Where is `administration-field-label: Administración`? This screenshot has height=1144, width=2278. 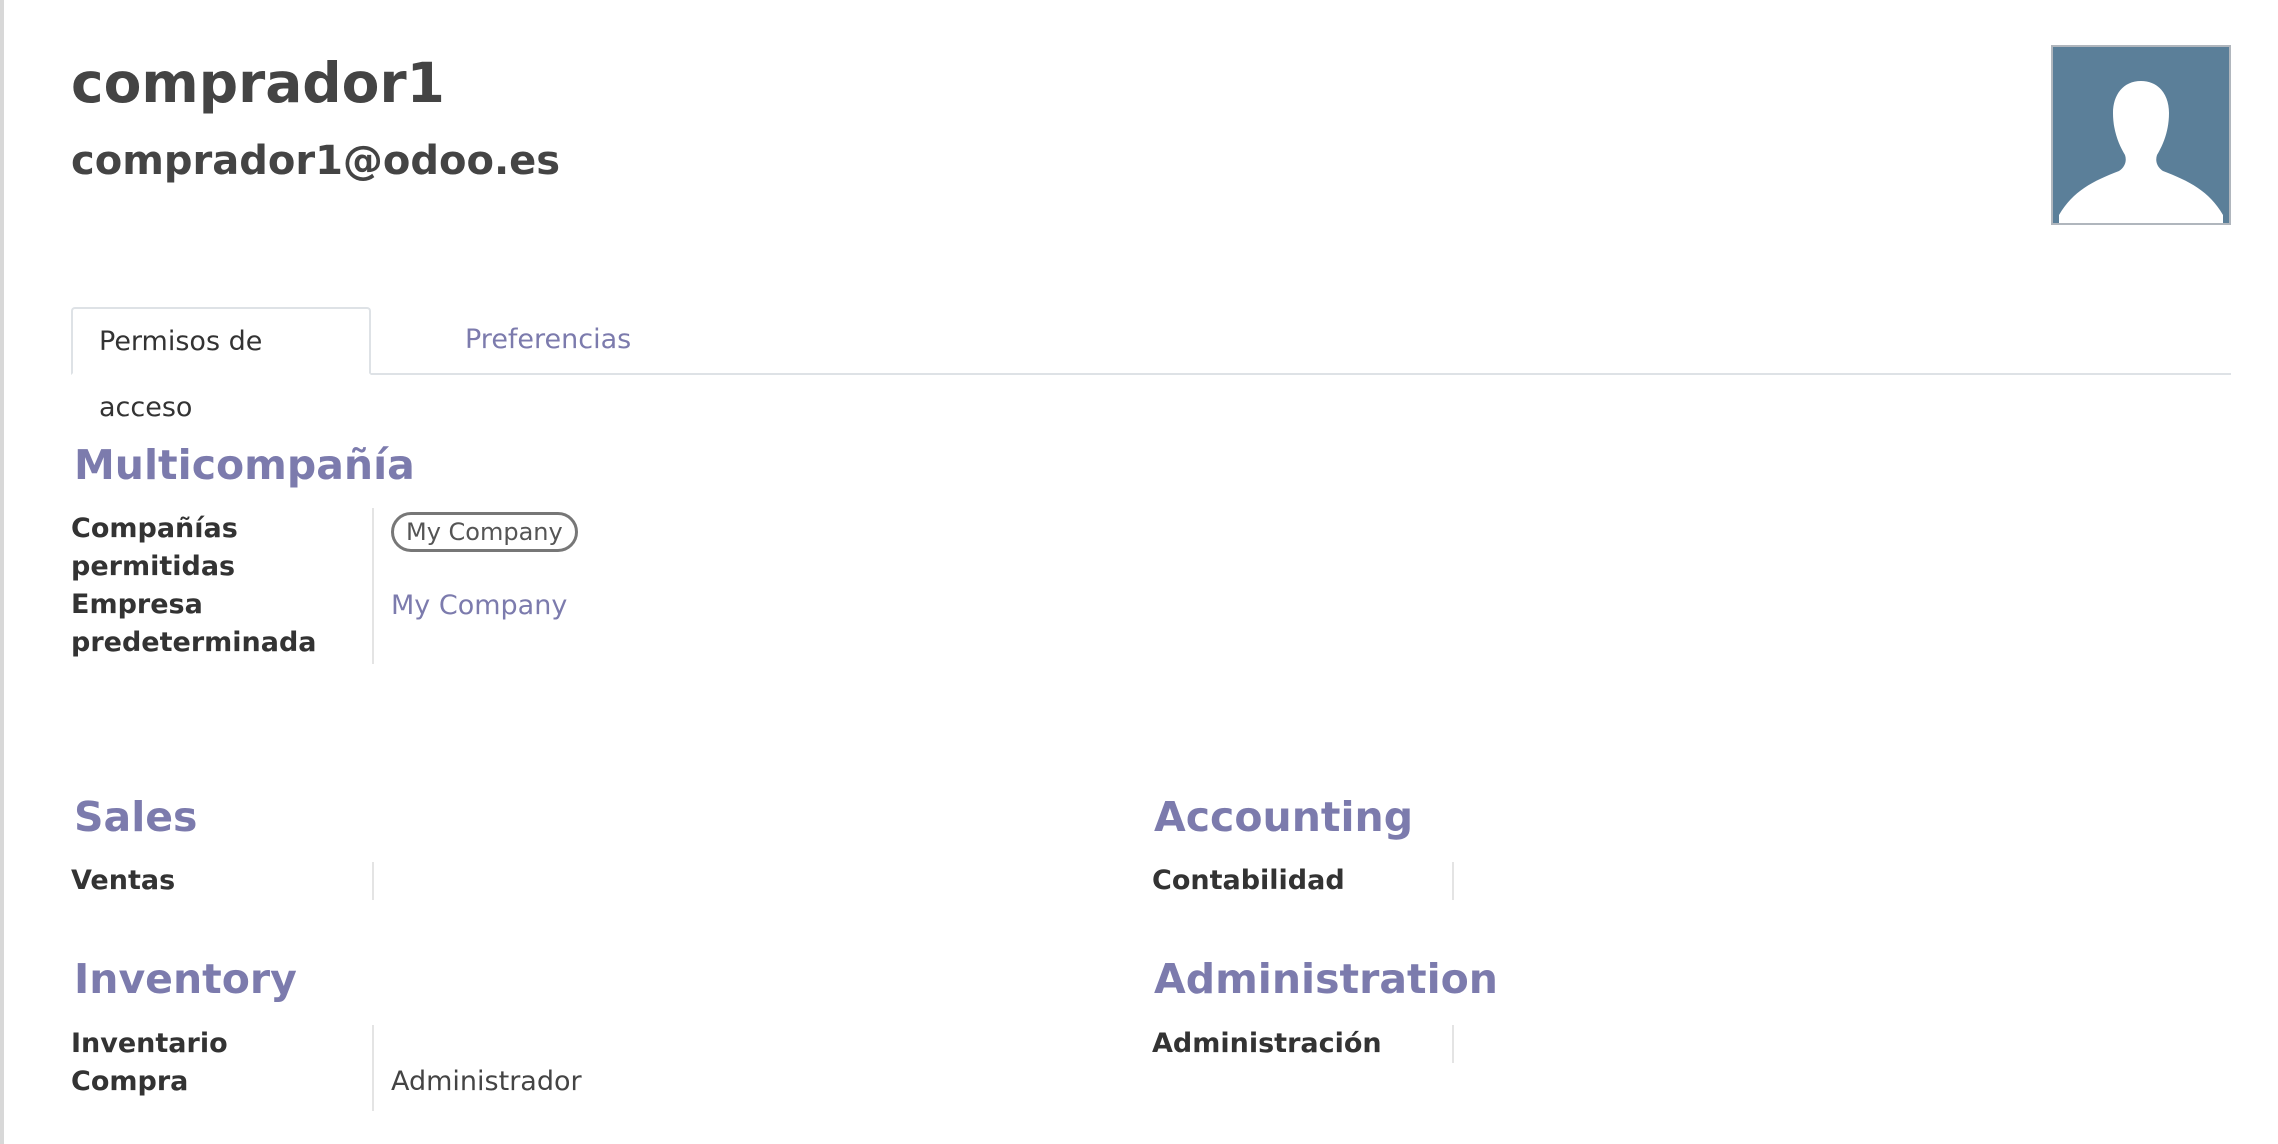 administration-field-label: Administración is located at coordinates (1267, 1043).